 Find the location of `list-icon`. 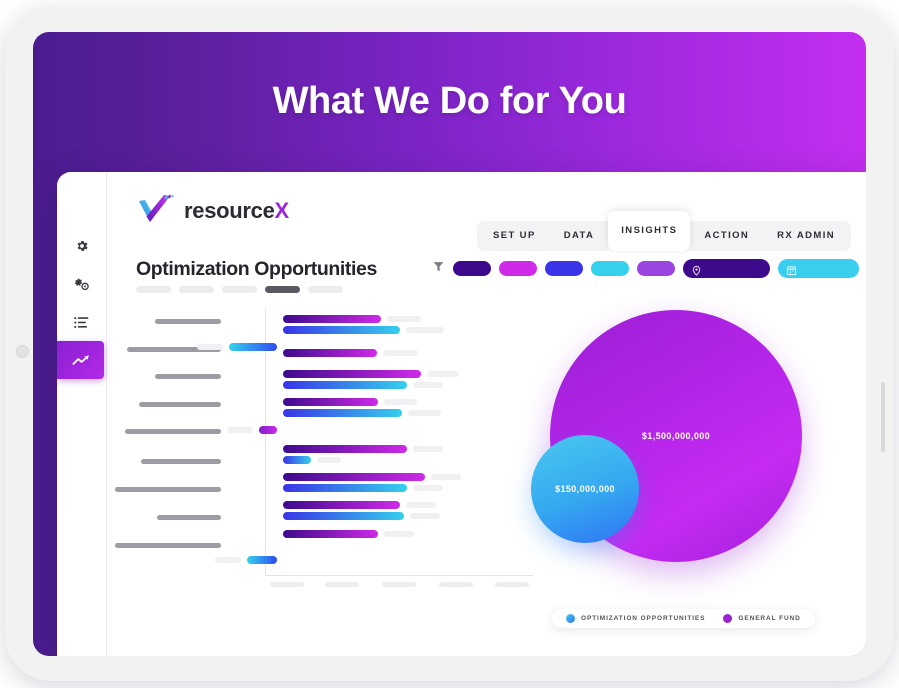

list-icon is located at coordinates (81, 322).